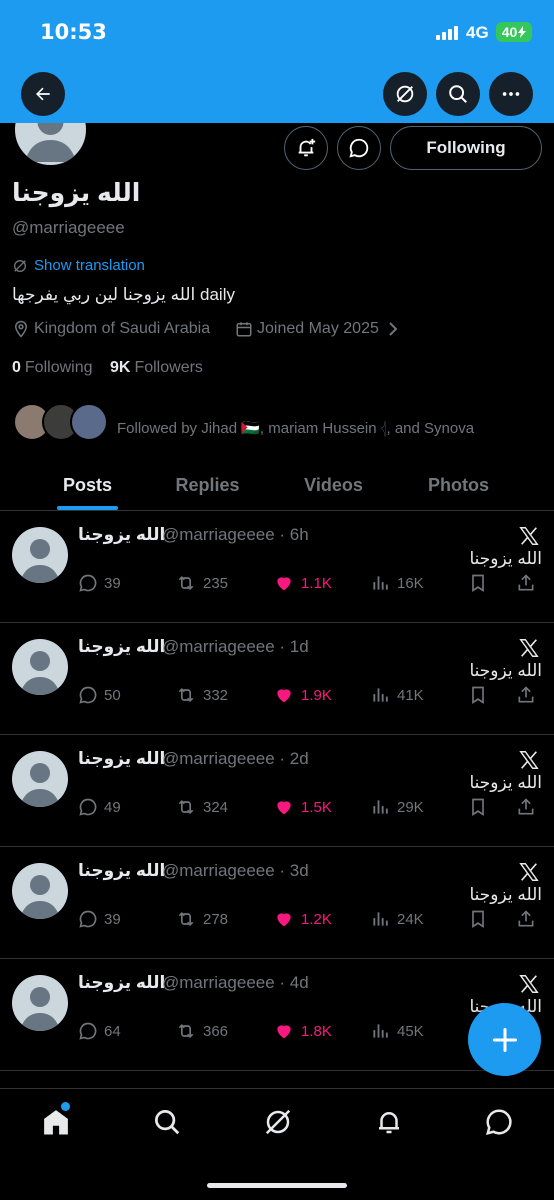 The height and width of the screenshot is (1200, 554). Describe the element at coordinates (120, 367) in the screenshot. I see `followers-count: 9K` at that location.